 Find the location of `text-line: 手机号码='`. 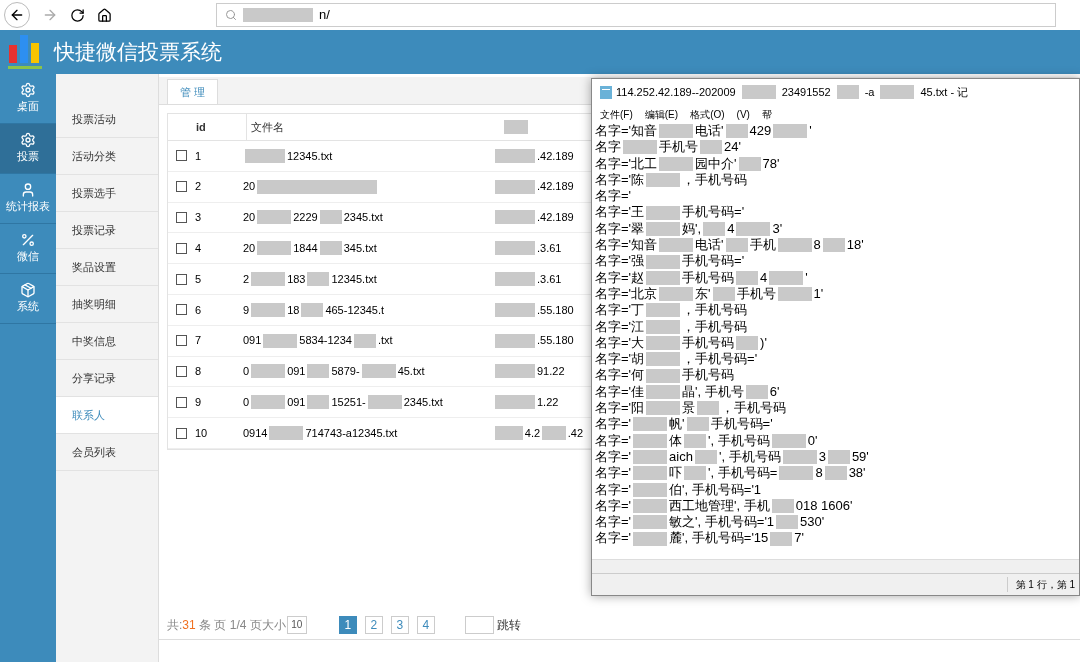

text-line: 手机号码=' is located at coordinates (741, 424).